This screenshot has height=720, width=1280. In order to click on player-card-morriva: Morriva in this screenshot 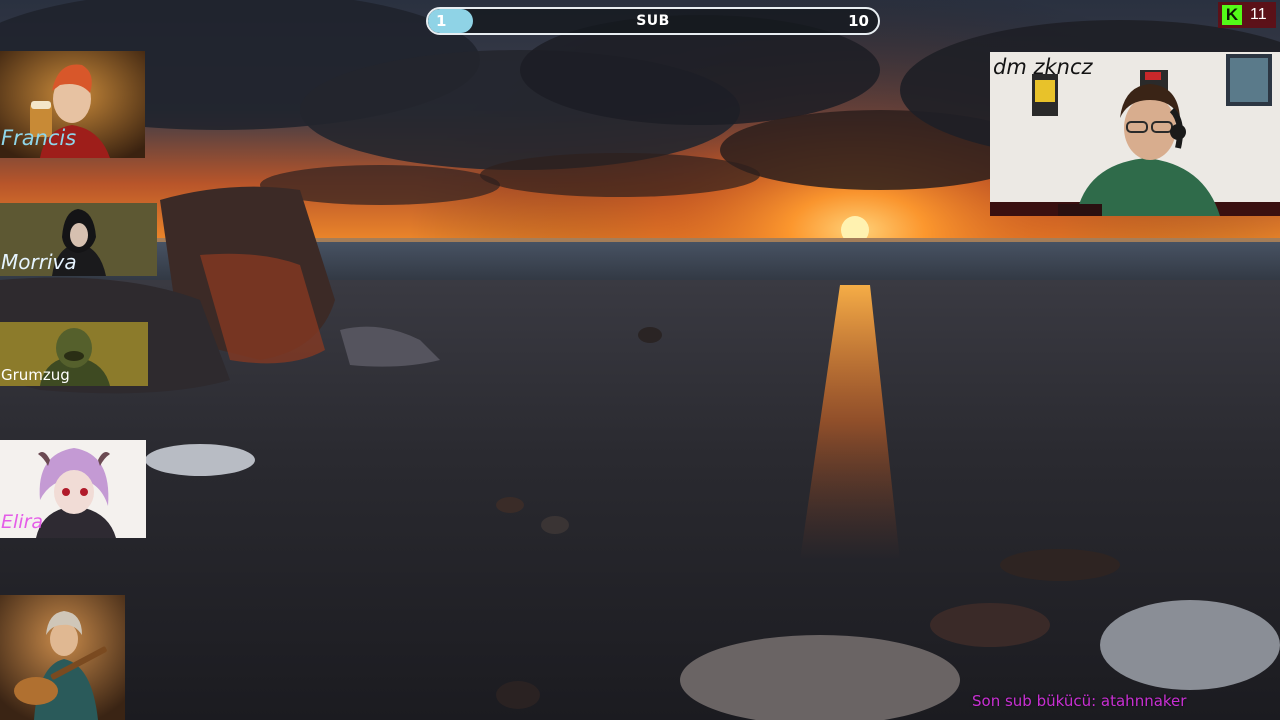, I will do `click(78, 239)`.